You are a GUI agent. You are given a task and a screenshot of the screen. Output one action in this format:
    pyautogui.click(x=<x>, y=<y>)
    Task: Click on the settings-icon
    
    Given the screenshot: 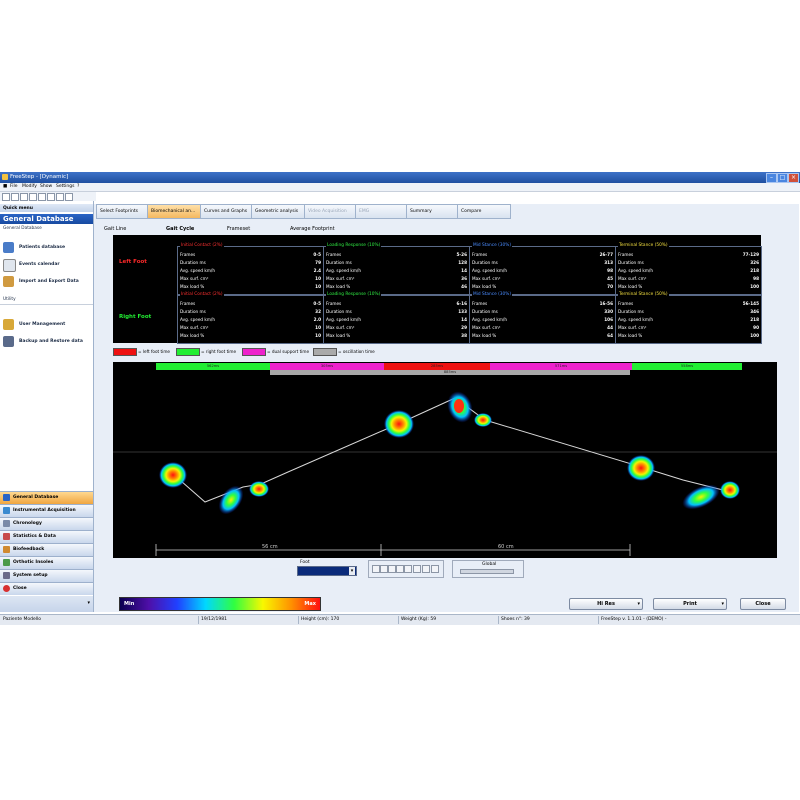 What is the action you would take?
    pyautogui.click(x=69, y=197)
    